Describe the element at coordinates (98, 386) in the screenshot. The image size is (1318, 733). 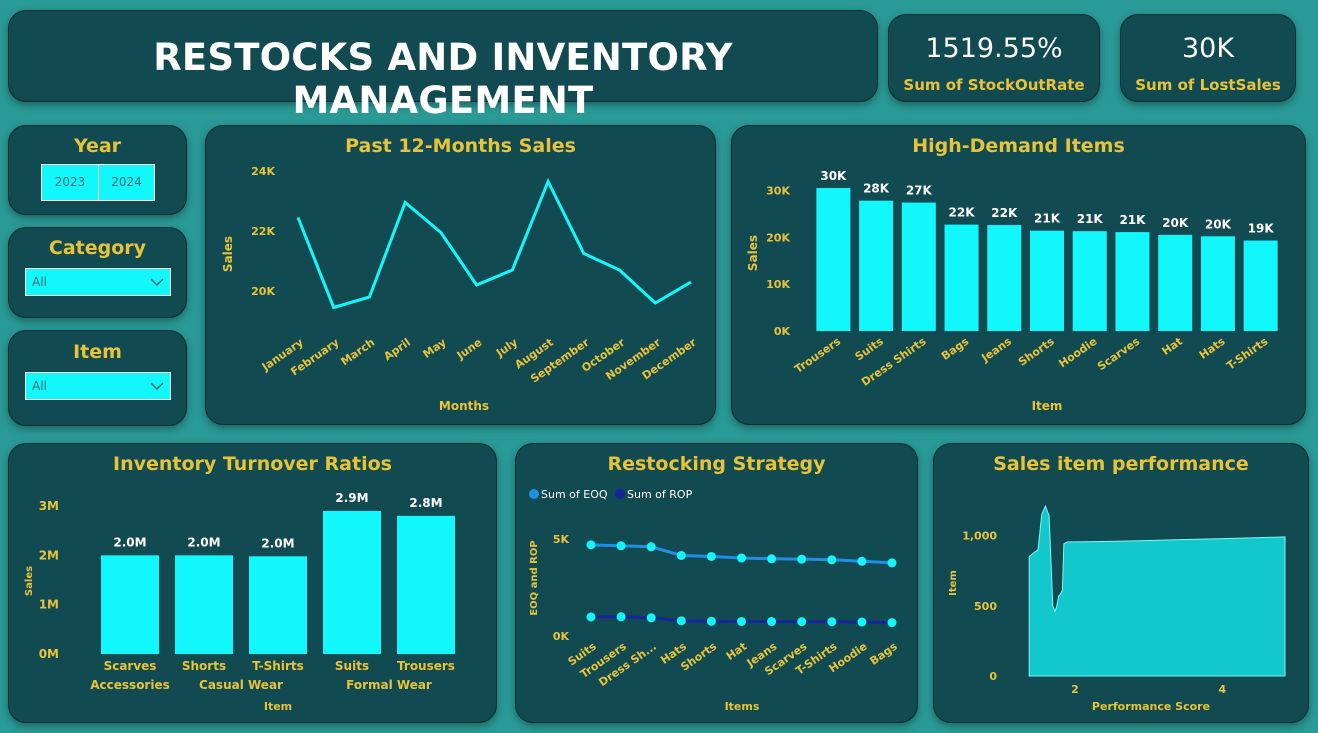
I see `item-dropdown: All` at that location.